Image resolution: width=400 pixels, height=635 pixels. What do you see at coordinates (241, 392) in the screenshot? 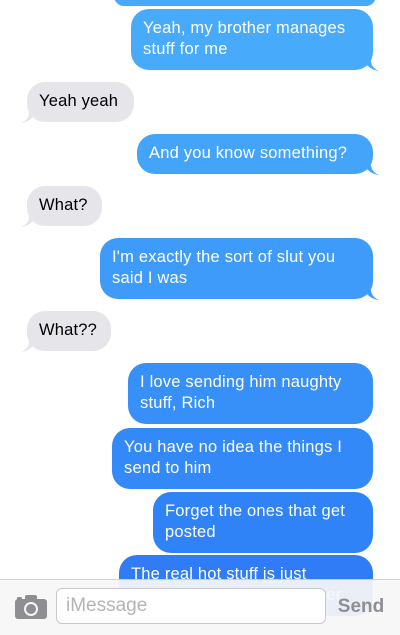
I see `message-text: I love sending him naughty stuff, Rich` at bounding box center [241, 392].